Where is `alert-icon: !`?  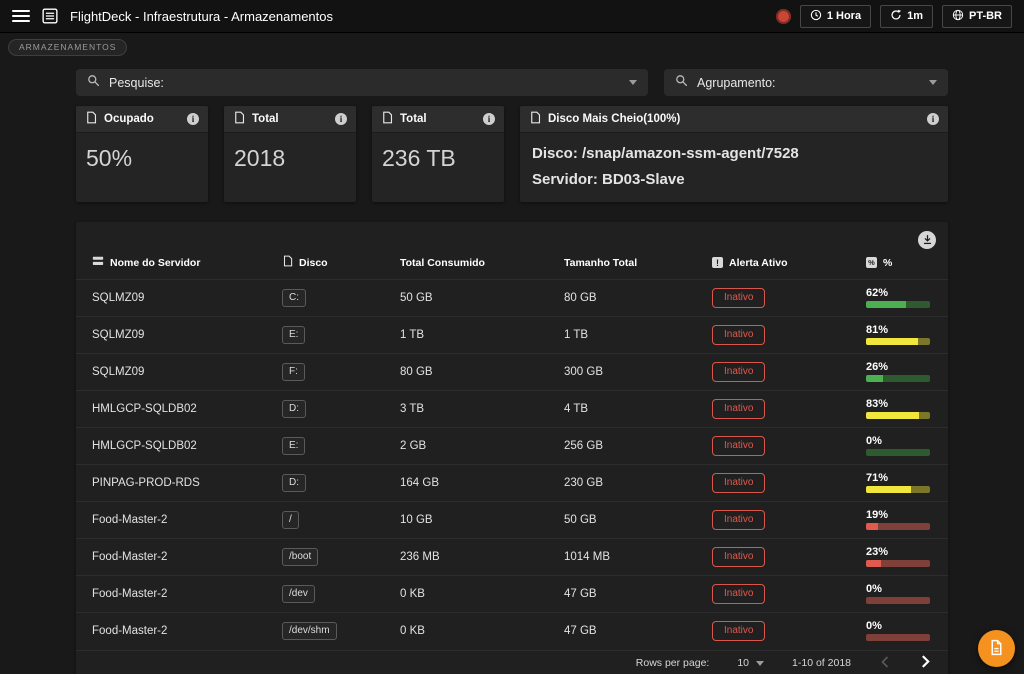
alert-icon: ! is located at coordinates (717, 262).